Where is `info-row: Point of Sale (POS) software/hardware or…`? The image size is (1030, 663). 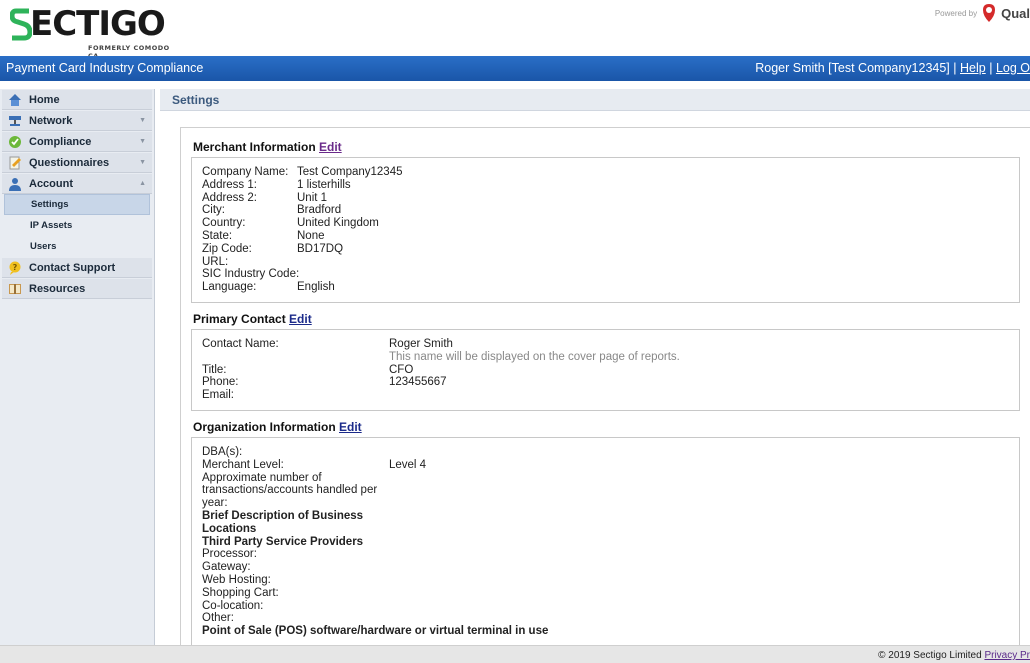
info-row: Point of Sale (POS) software/hardware or… is located at coordinates (605, 631).